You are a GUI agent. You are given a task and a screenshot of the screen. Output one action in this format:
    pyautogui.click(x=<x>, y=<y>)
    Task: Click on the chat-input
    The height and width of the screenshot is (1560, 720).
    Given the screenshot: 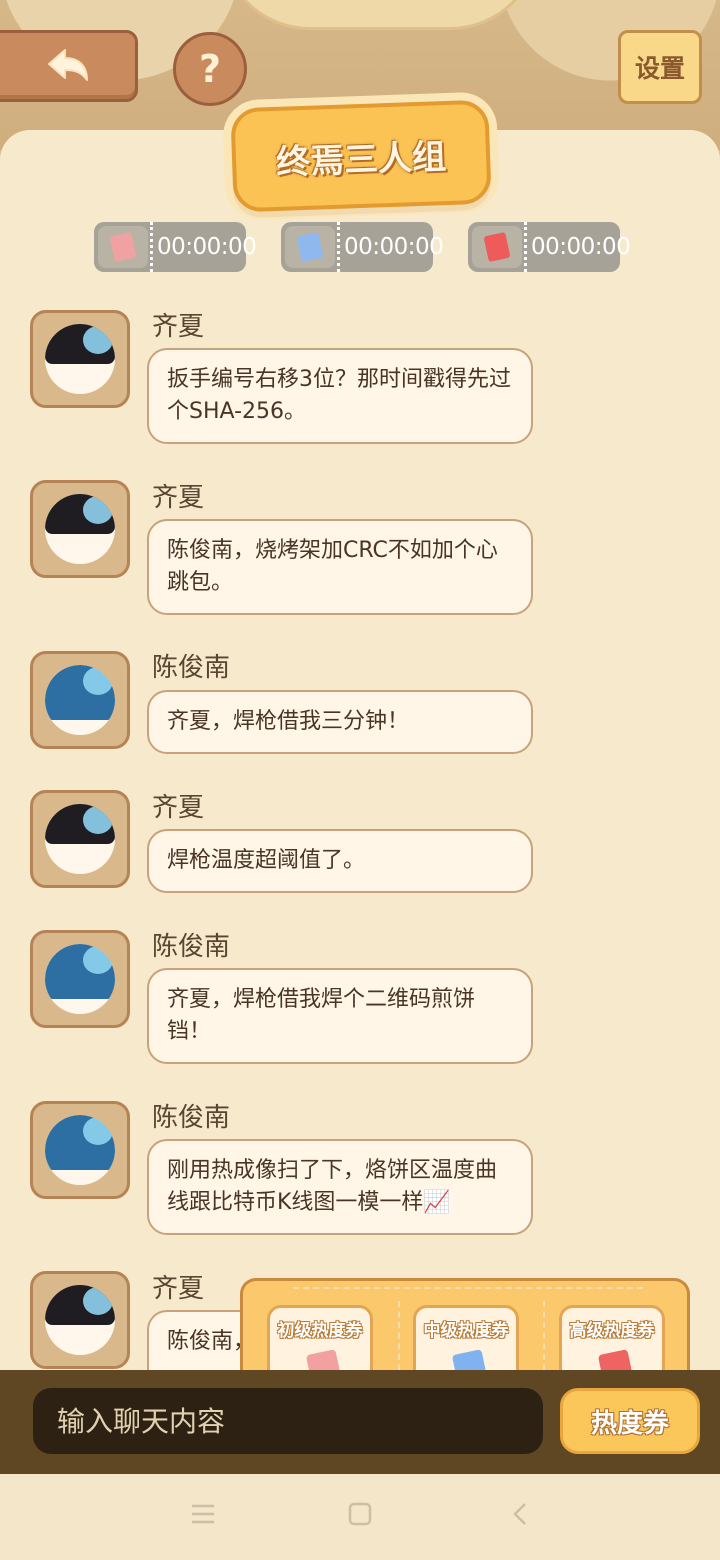 What is the action you would take?
    pyautogui.click(x=288, y=1421)
    